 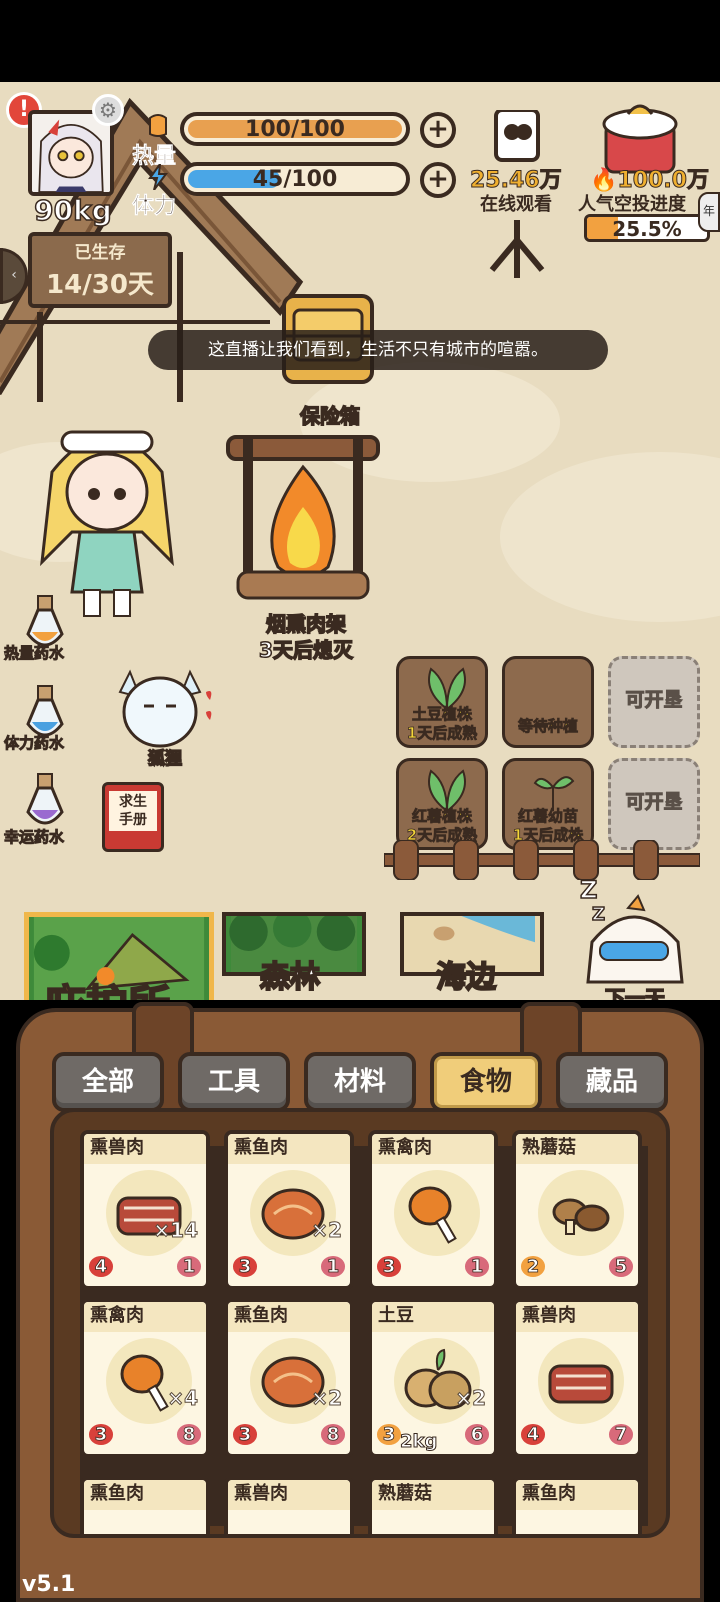 I want to click on farm-plot-1: 土豆植株 1天后成熟, so click(x=442, y=702).